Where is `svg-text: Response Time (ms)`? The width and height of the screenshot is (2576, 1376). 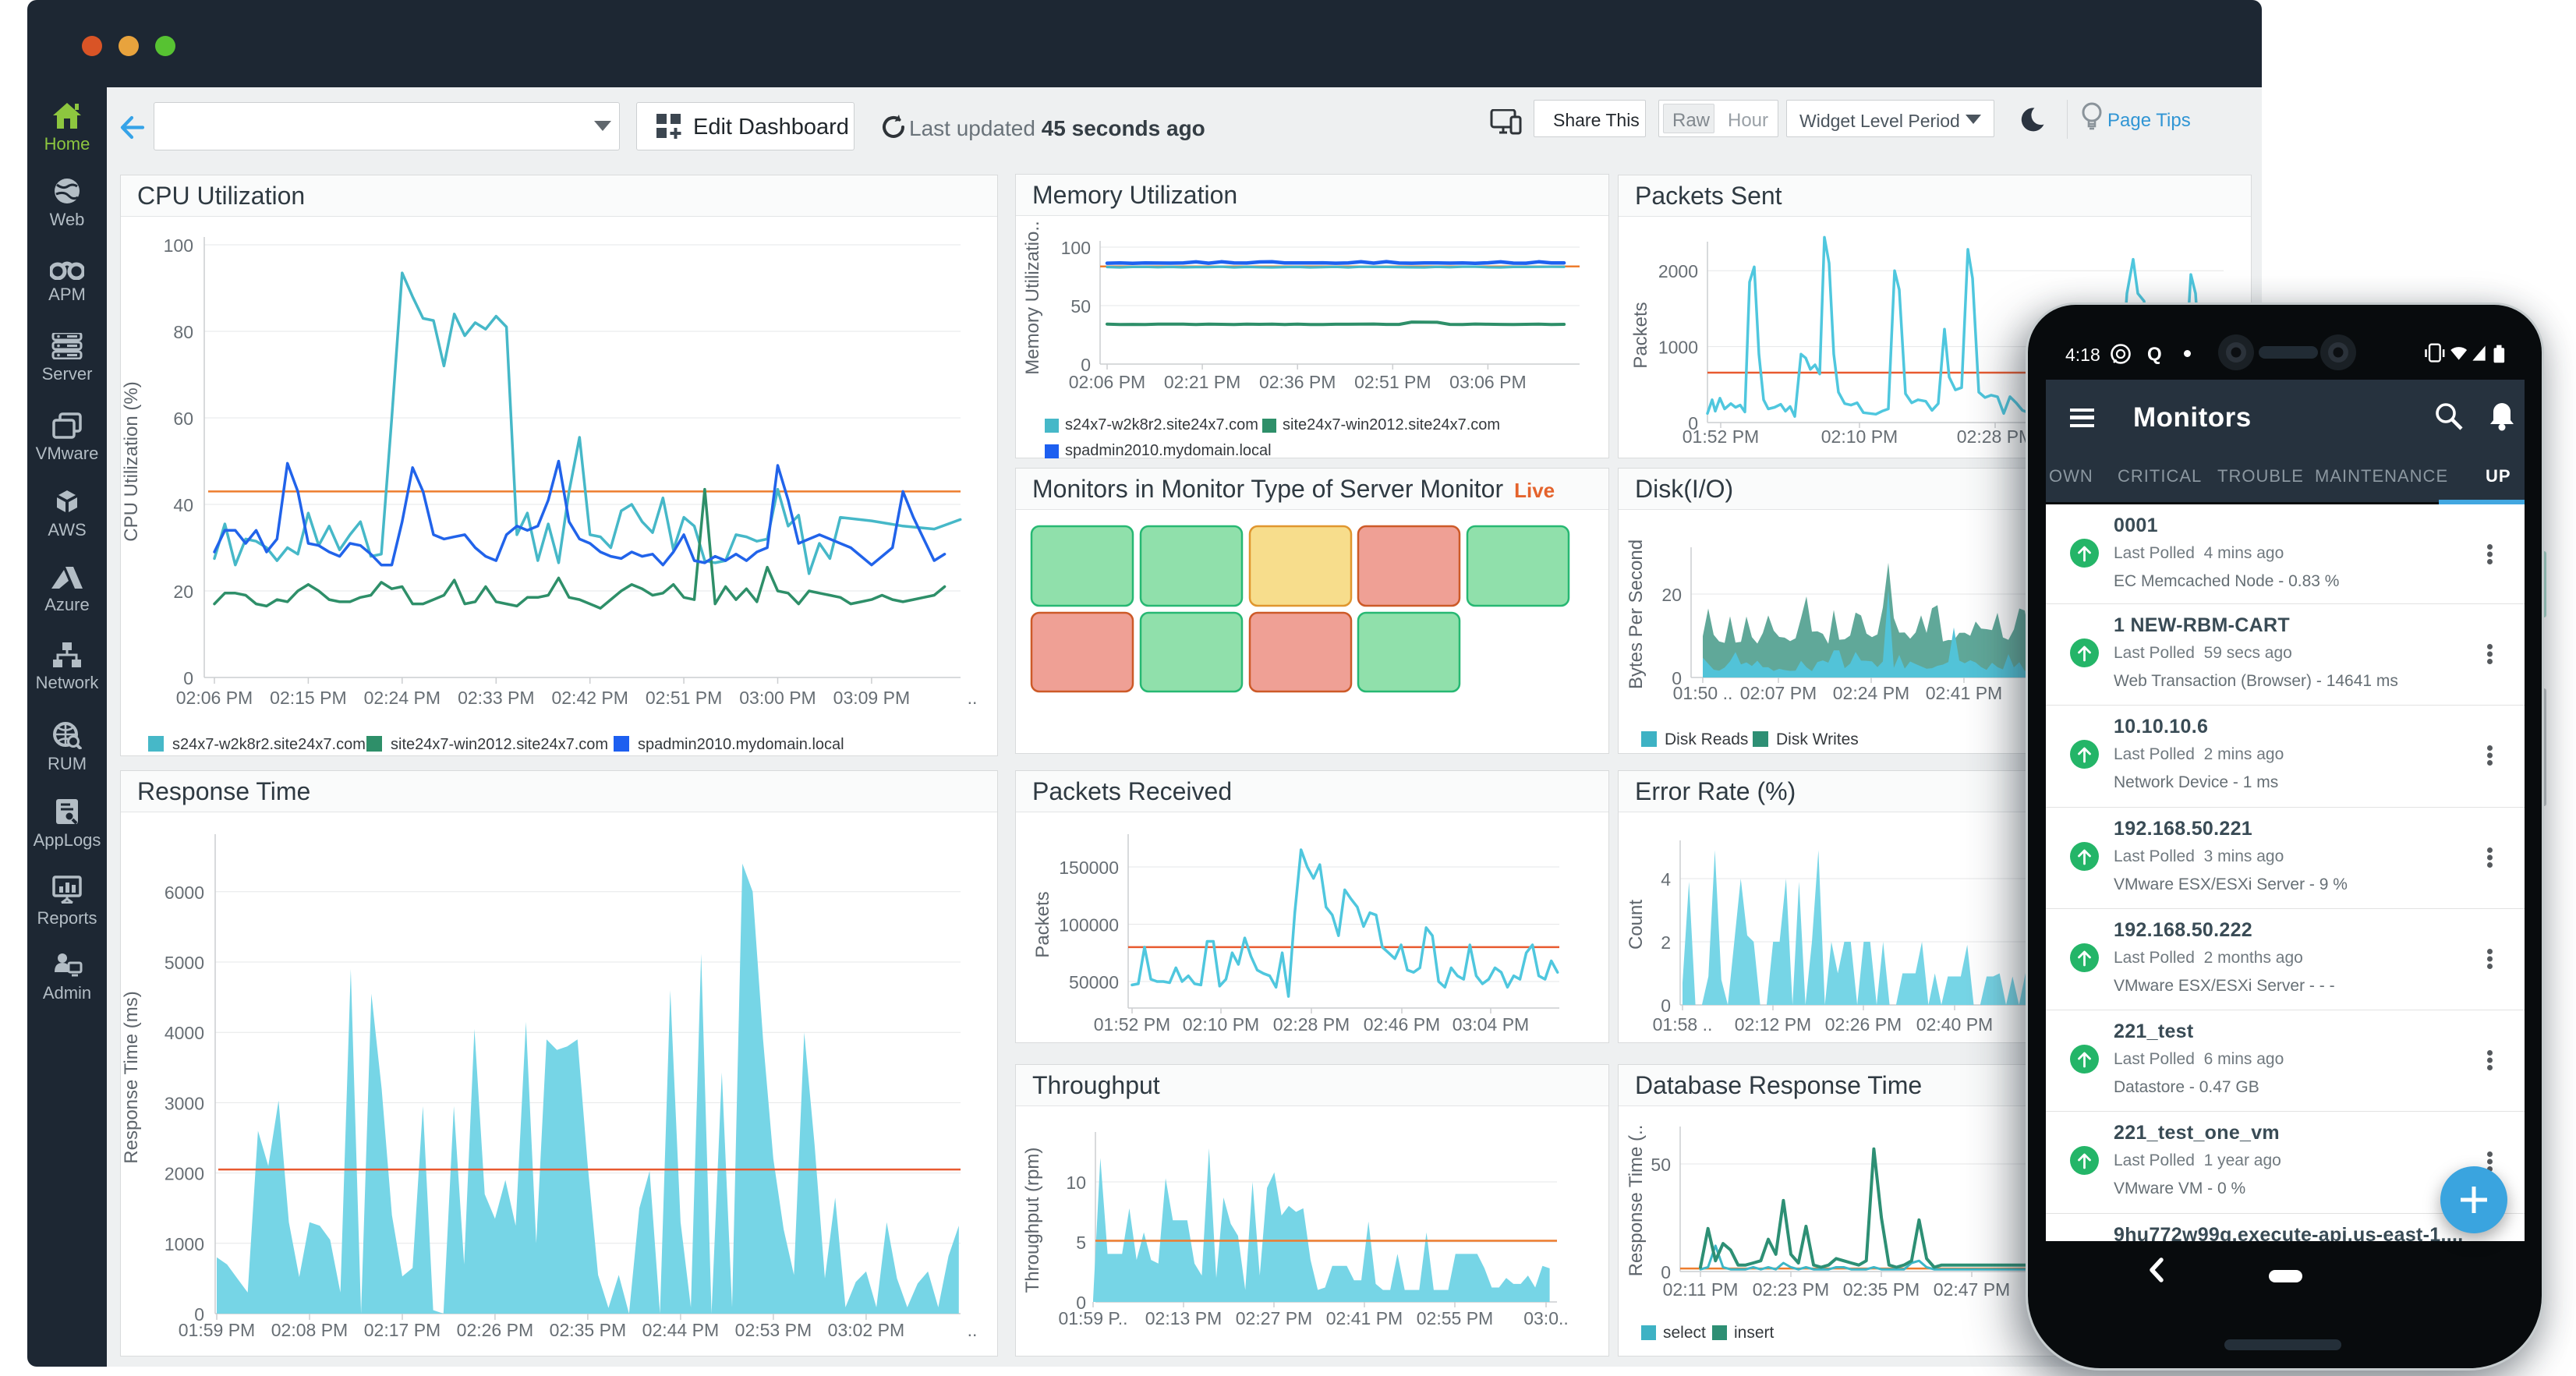 svg-text: Response Time (ms) is located at coordinates (131, 1077).